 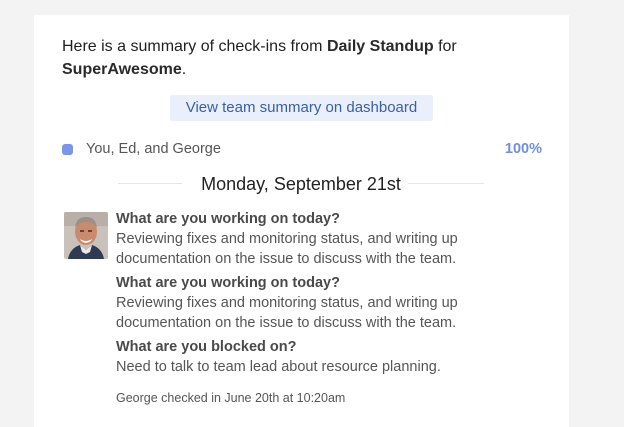 I want to click on entry-question: What are you blocked on?, so click(x=206, y=347).